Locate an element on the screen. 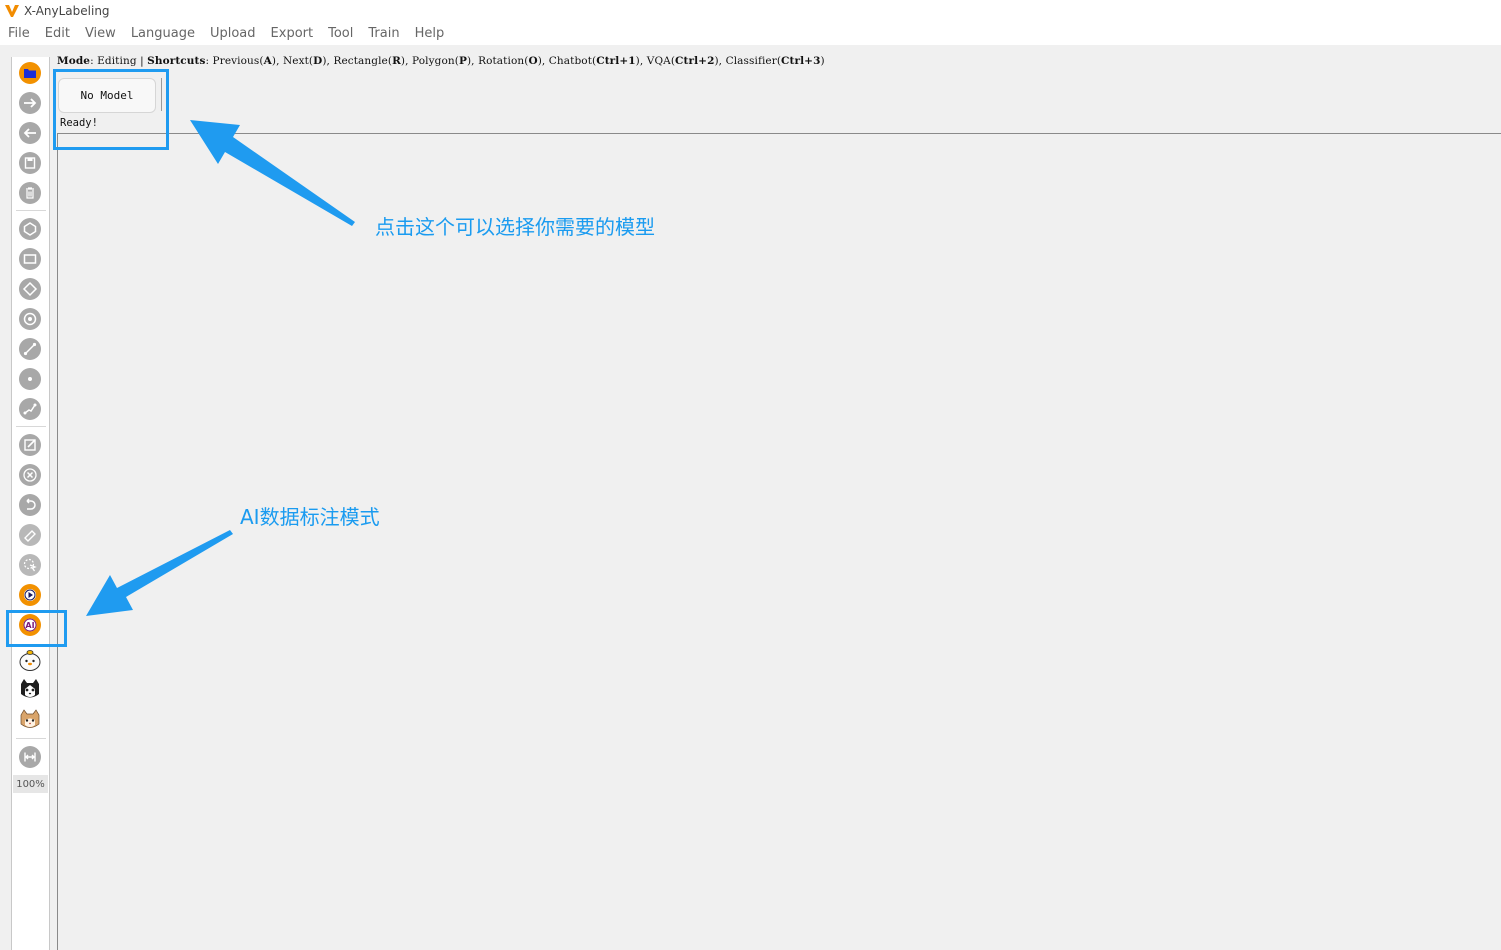 The height and width of the screenshot is (950, 1501). canvas-left-border is located at coordinates (57, 542).